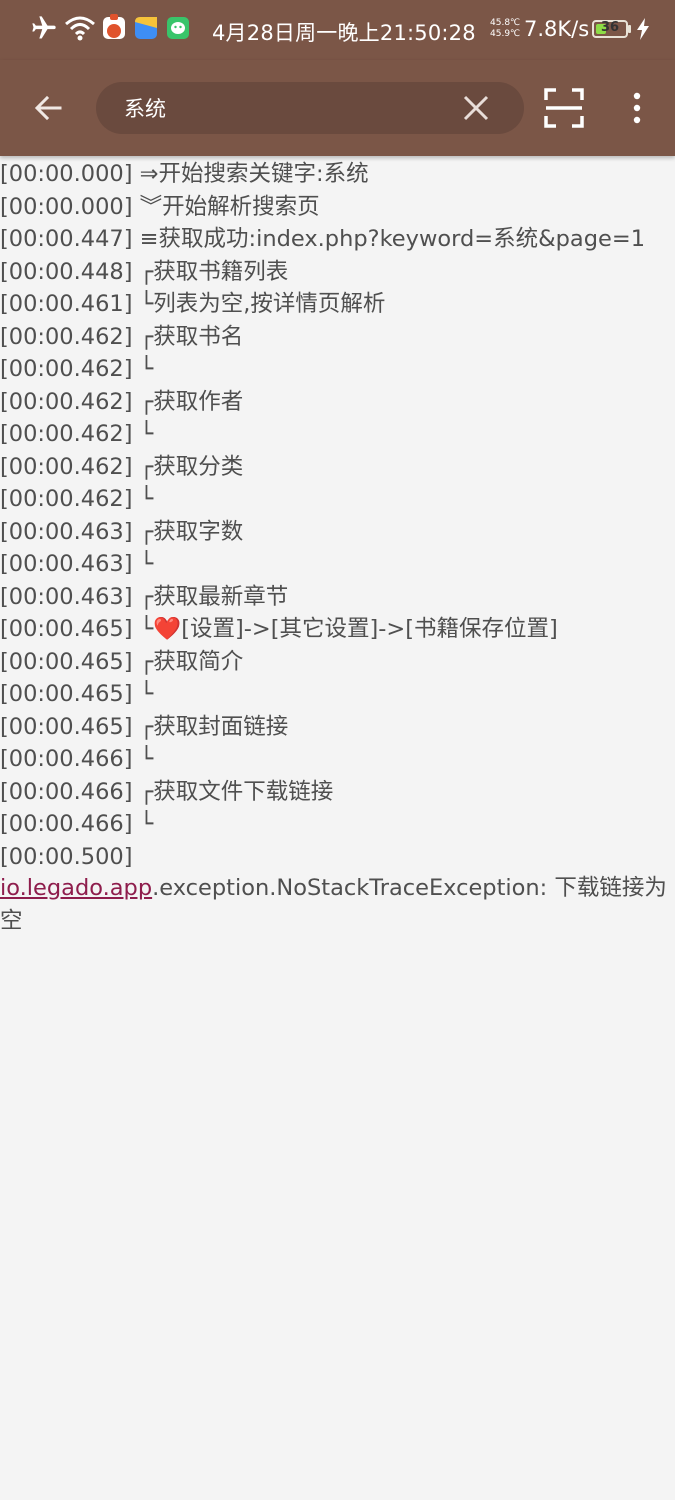  What do you see at coordinates (66, 271) in the screenshot?
I see `log-timestamp: [00:00.448]` at bounding box center [66, 271].